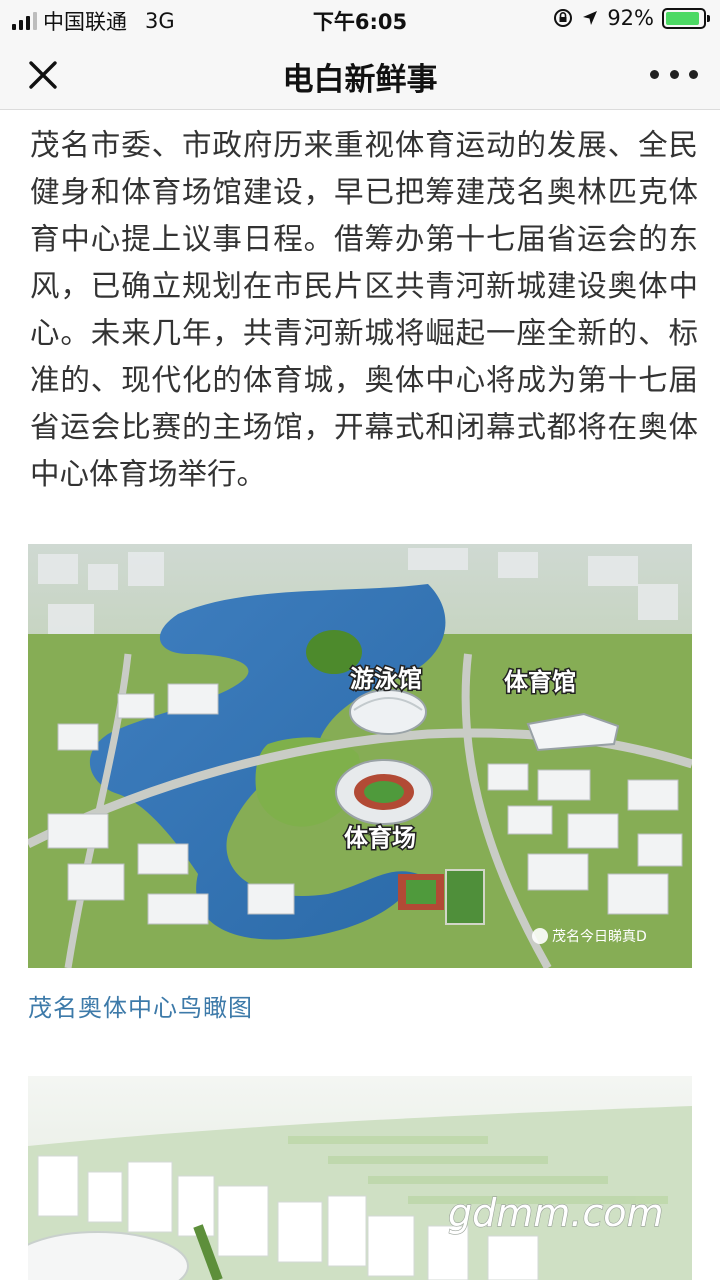 This screenshot has height=1280, width=720. I want to click on page-title: 电白新鲜事, so click(360, 80).